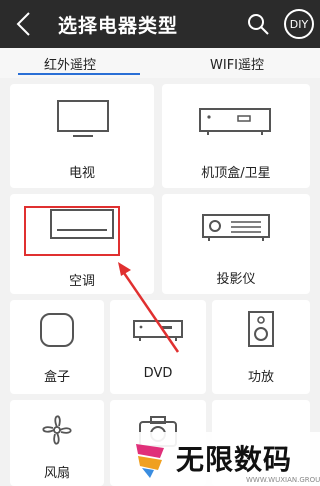 The width and height of the screenshot is (320, 486). I want to click on app-header: 选择电器类型 DIY, so click(160, 24).